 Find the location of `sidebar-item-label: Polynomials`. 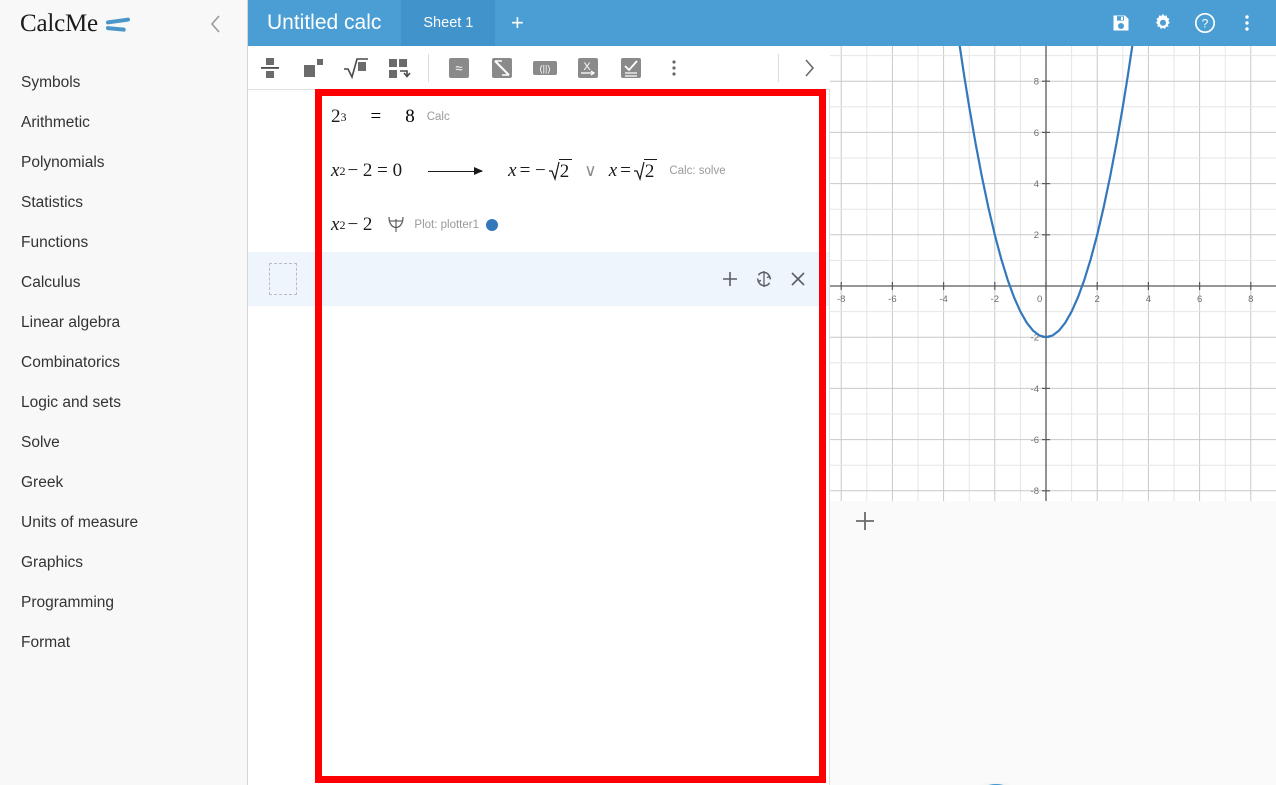

sidebar-item-label: Polynomials is located at coordinates (63, 162).